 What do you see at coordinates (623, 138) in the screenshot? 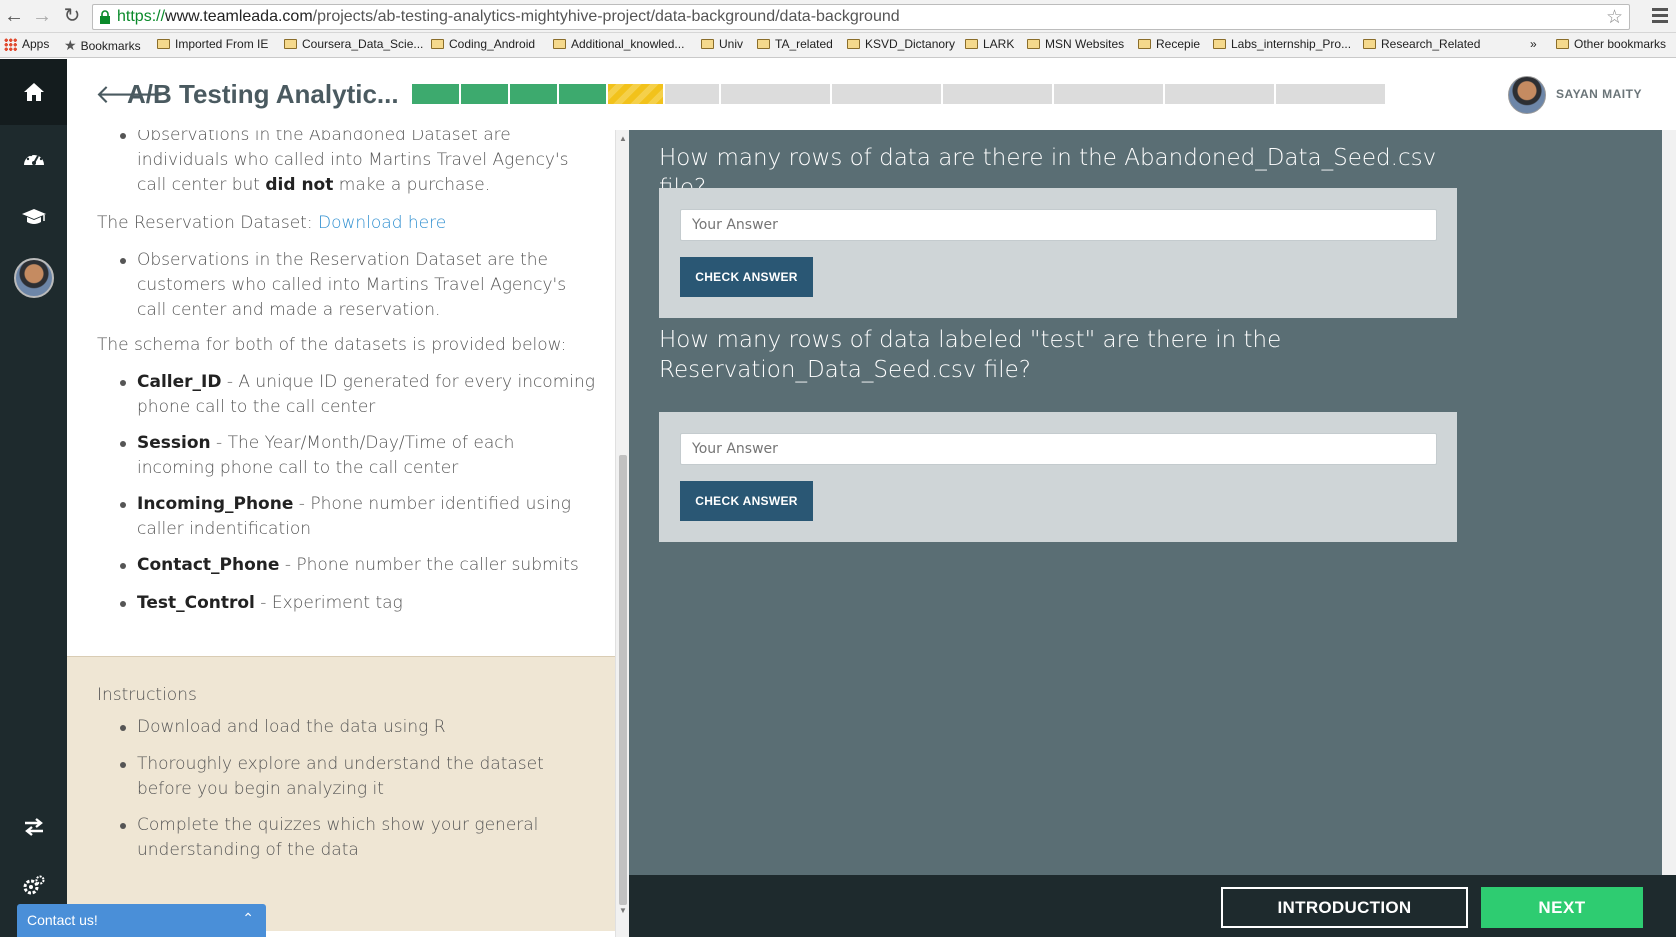
I see `scroll-up-icon: ▲` at bounding box center [623, 138].